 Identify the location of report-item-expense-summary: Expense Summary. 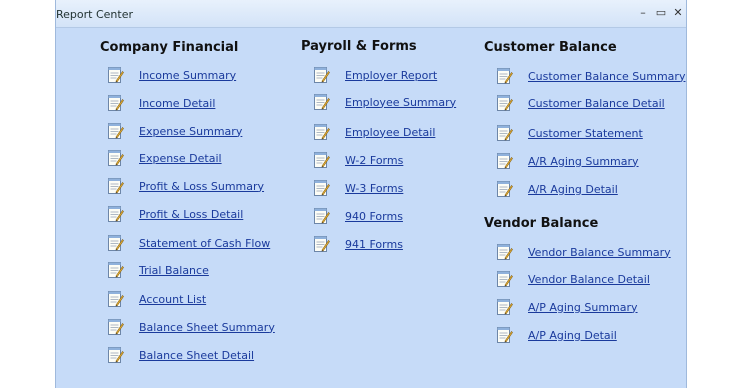
(174, 131).